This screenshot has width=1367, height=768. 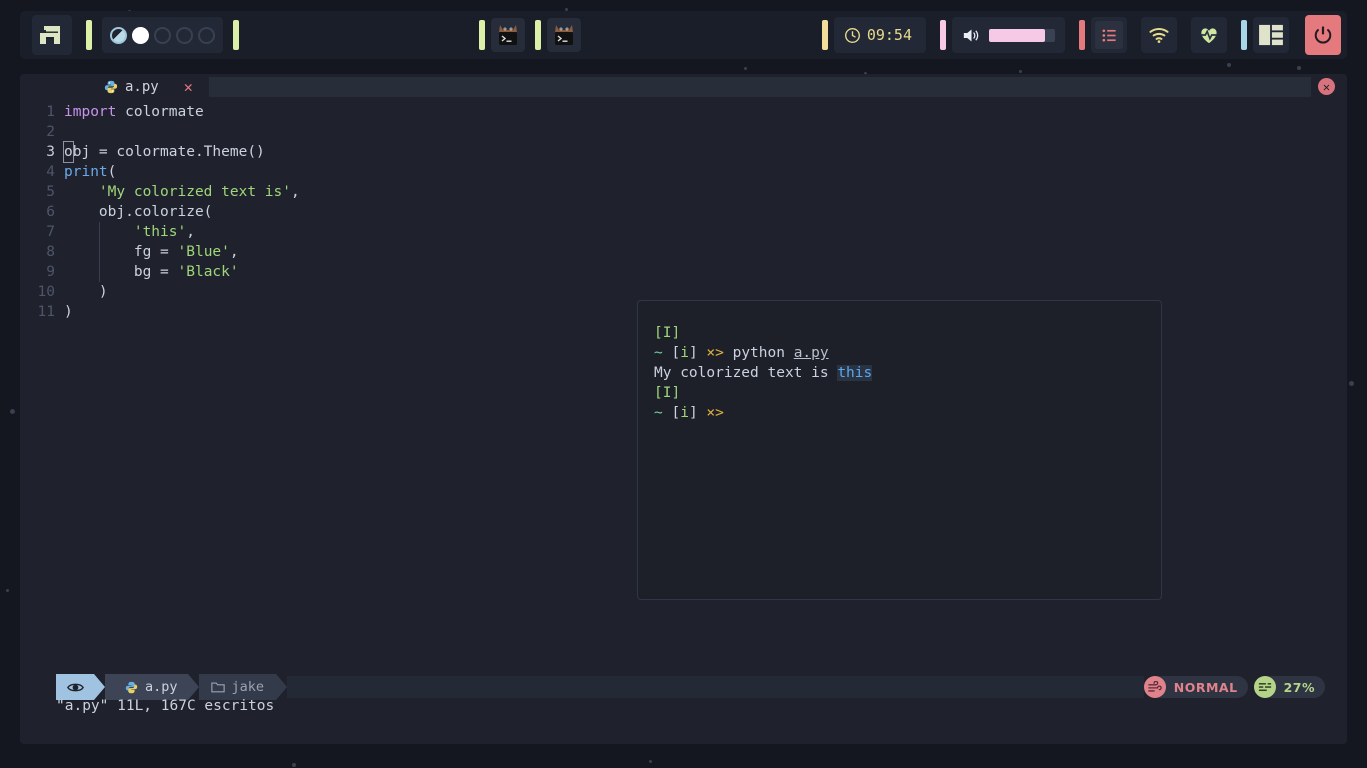 I want to click on code-line: 7 'this',, so click(x=683, y=232).